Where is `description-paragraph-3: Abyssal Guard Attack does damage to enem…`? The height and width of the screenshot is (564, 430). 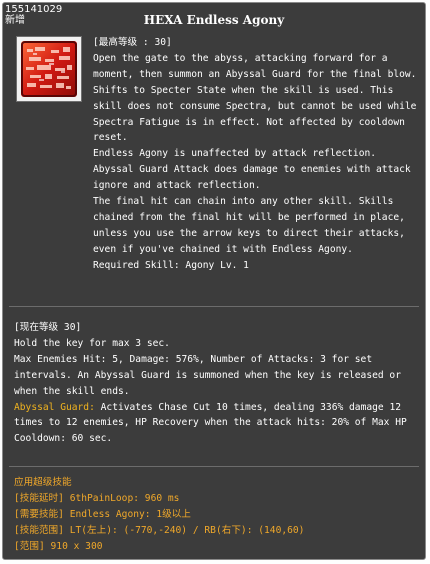 description-paragraph-3: Abyssal Guard Attack does damage to enem… is located at coordinates (252, 178).